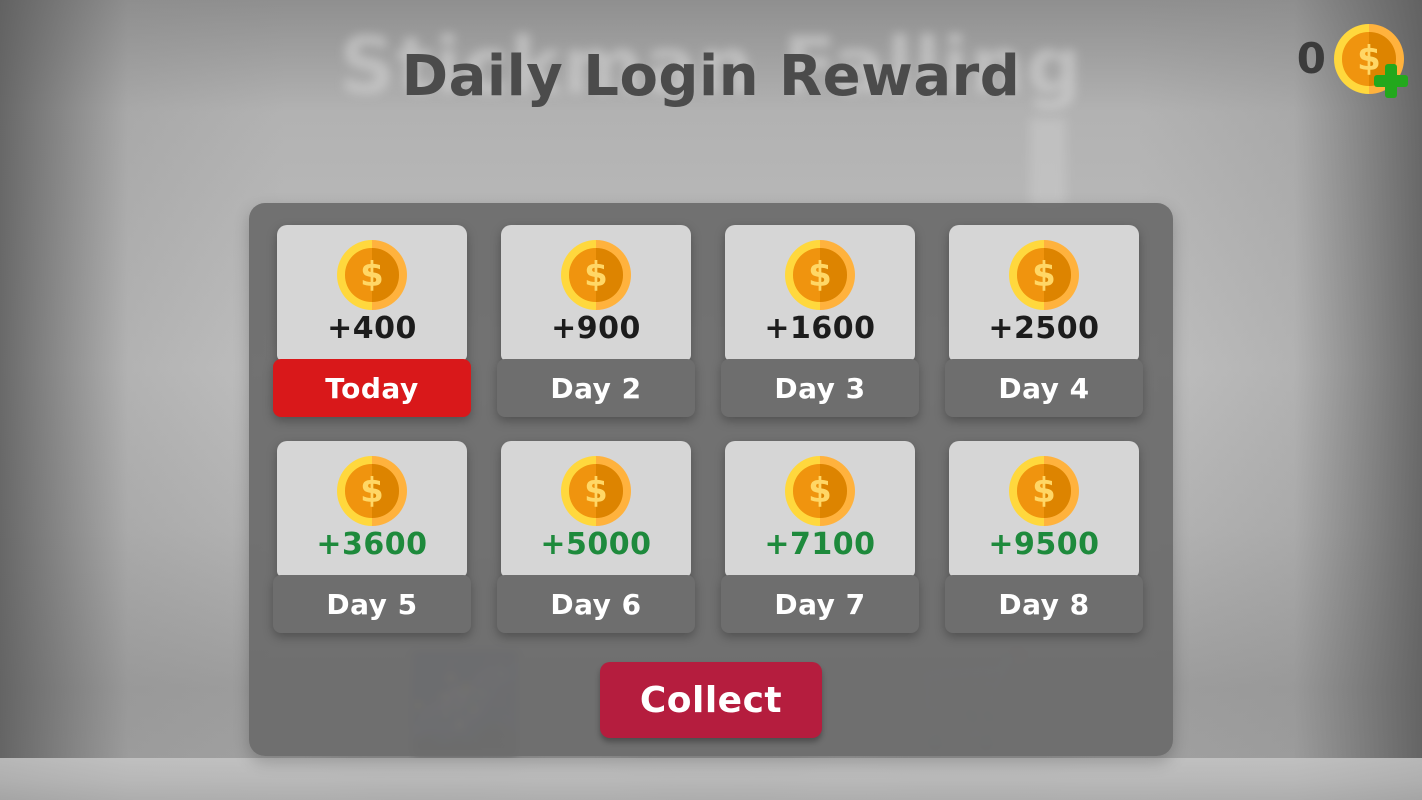 This screenshot has height=800, width=1422. I want to click on reward-day-card: $ +1600 Day 3, so click(820, 322).